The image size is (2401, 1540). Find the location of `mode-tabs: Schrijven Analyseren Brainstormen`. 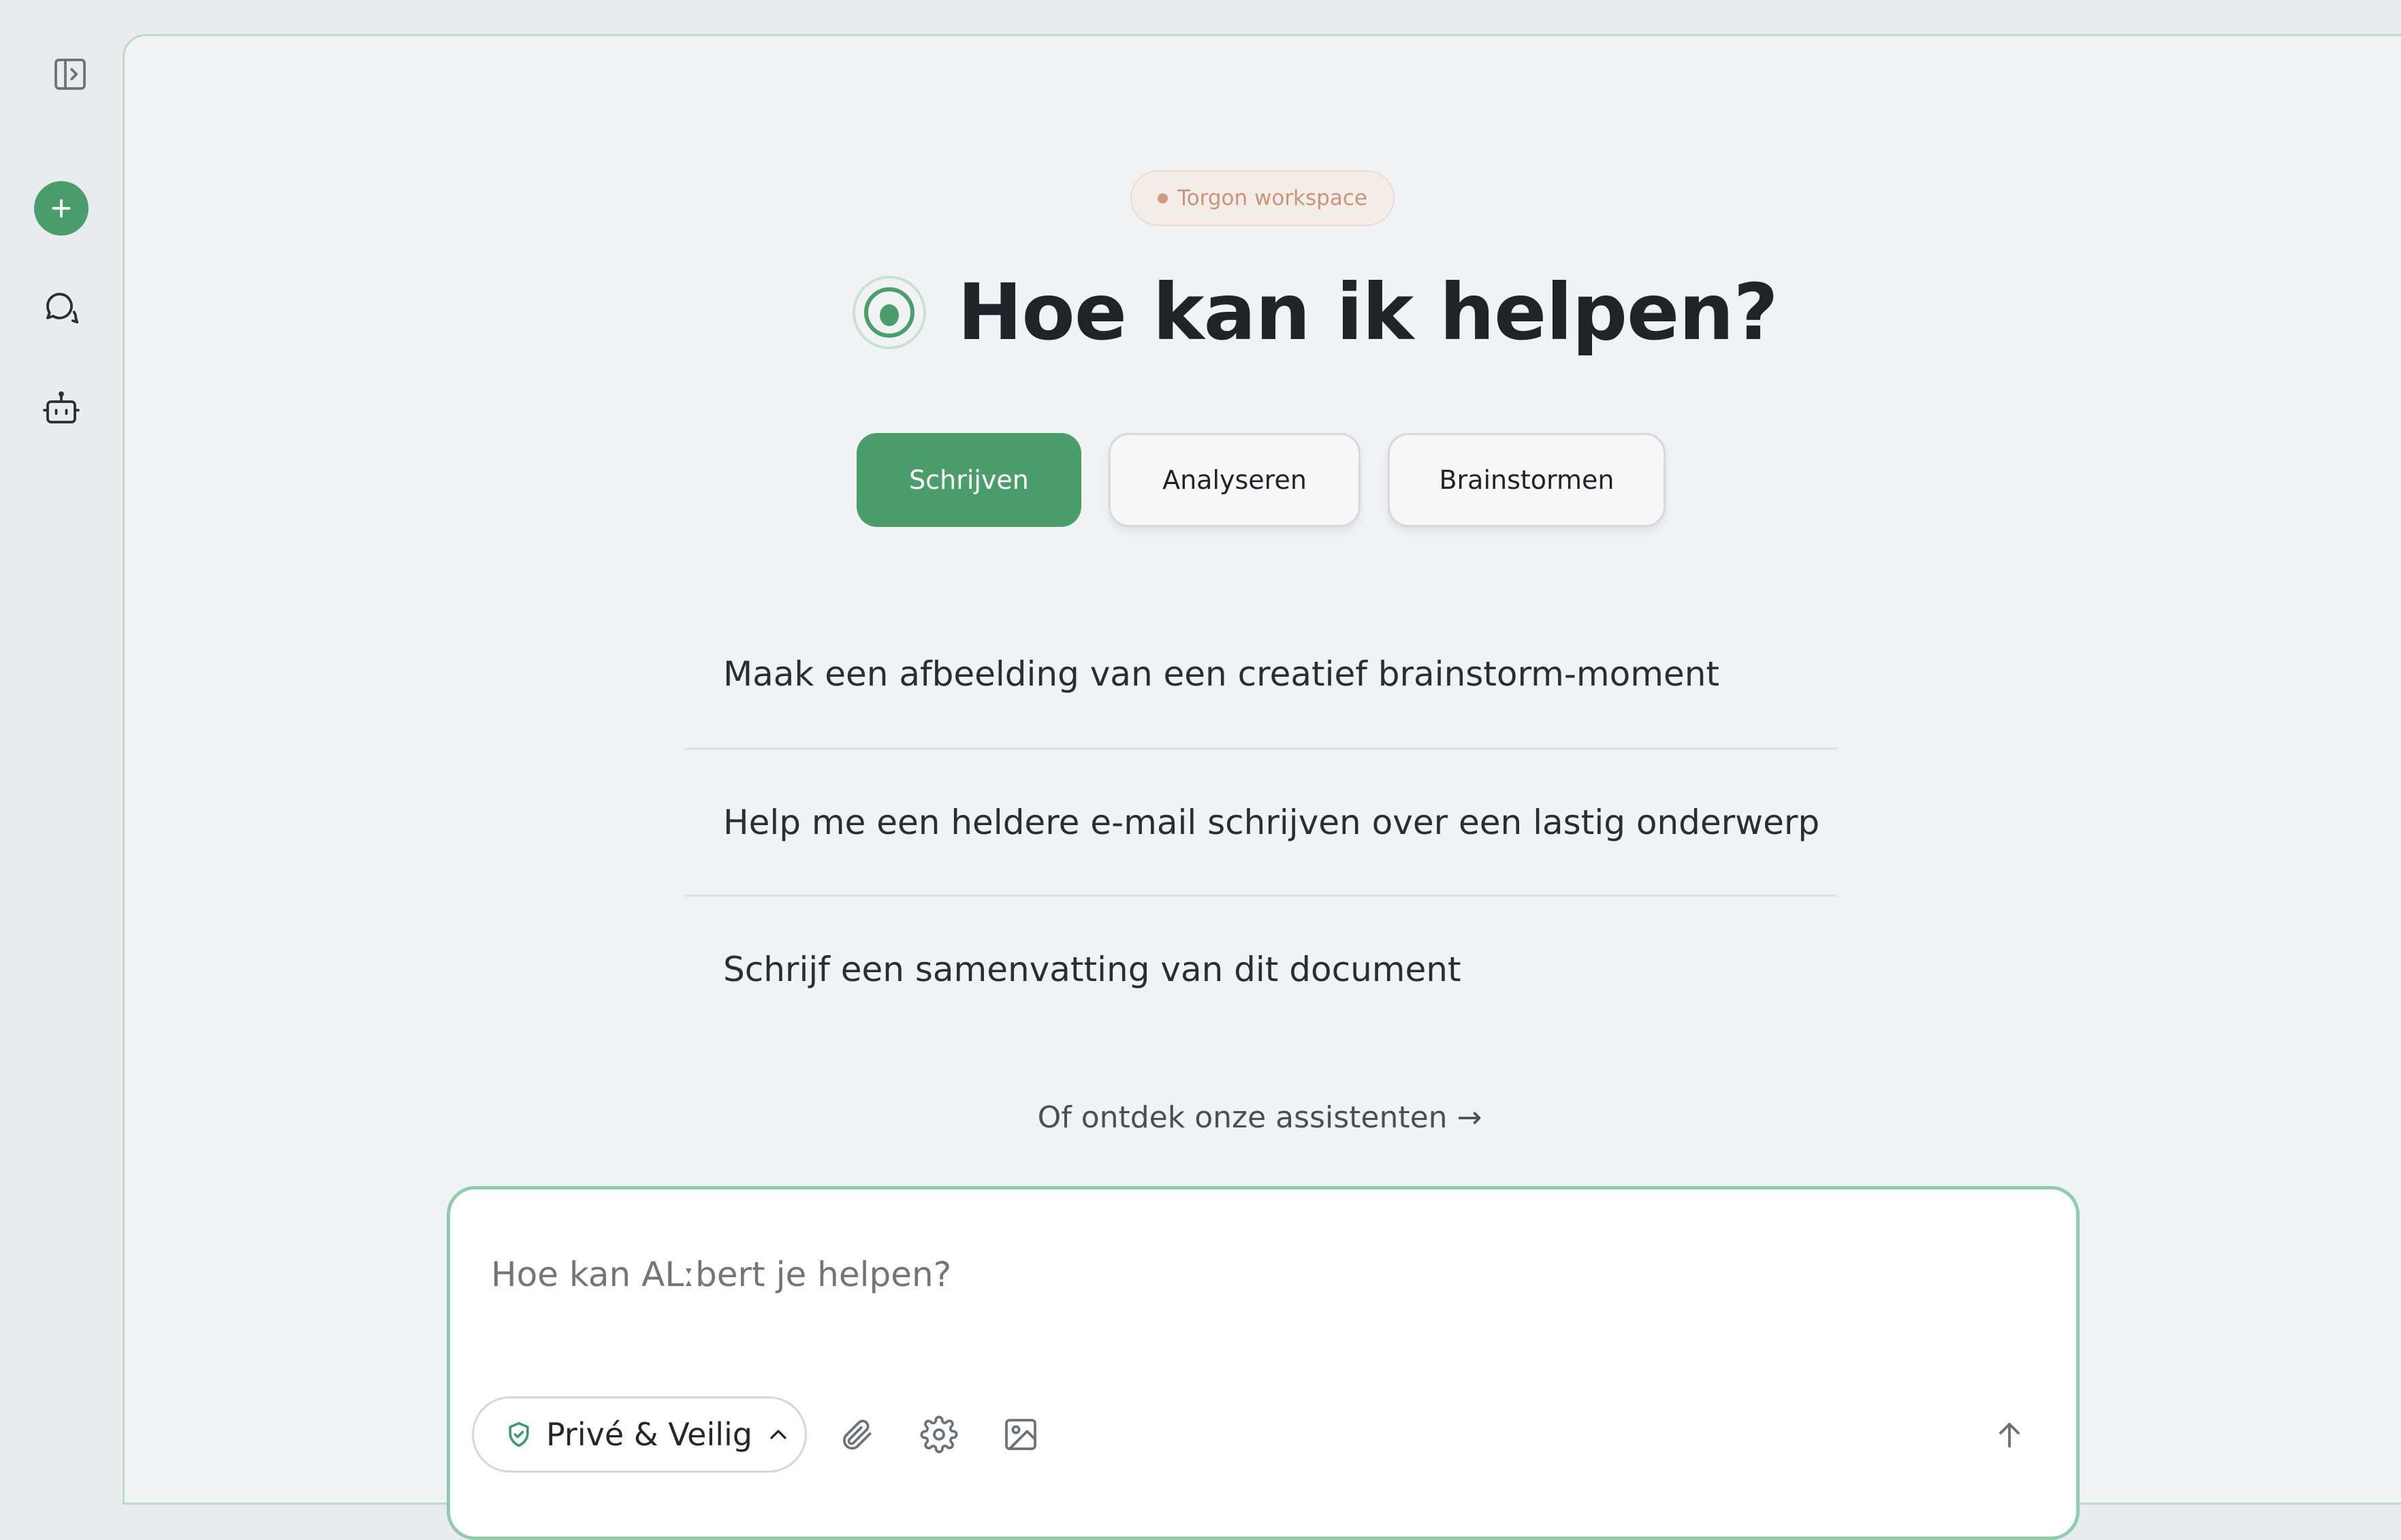

mode-tabs: Schrijven Analyseren Brainstormen is located at coordinates (1261, 480).